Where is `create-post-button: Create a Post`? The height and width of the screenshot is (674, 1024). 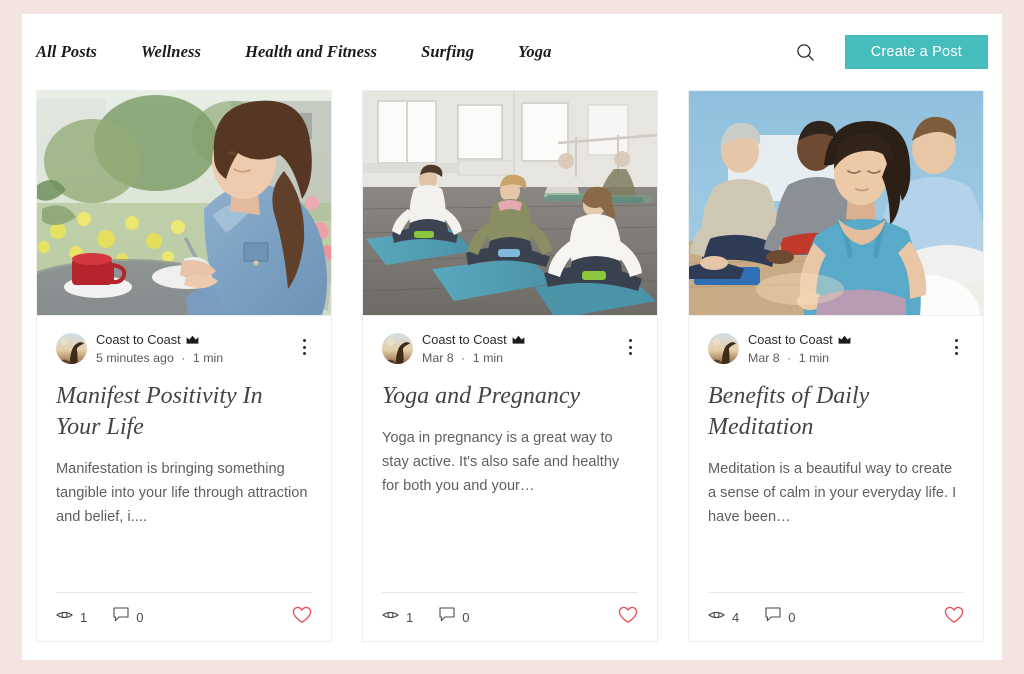 create-post-button: Create a Post is located at coordinates (916, 52).